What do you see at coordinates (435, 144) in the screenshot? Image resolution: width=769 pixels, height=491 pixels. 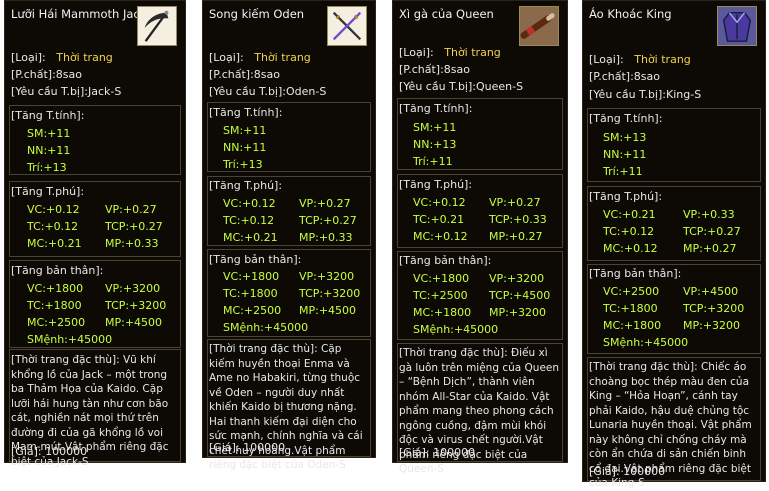 I see `attribute-stat: NN:+13` at bounding box center [435, 144].